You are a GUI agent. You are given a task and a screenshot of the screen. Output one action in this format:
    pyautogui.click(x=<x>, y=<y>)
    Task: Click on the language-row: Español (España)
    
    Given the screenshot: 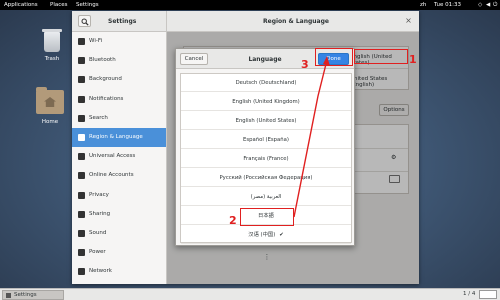 What is the action you would take?
    pyautogui.click(x=266, y=140)
    